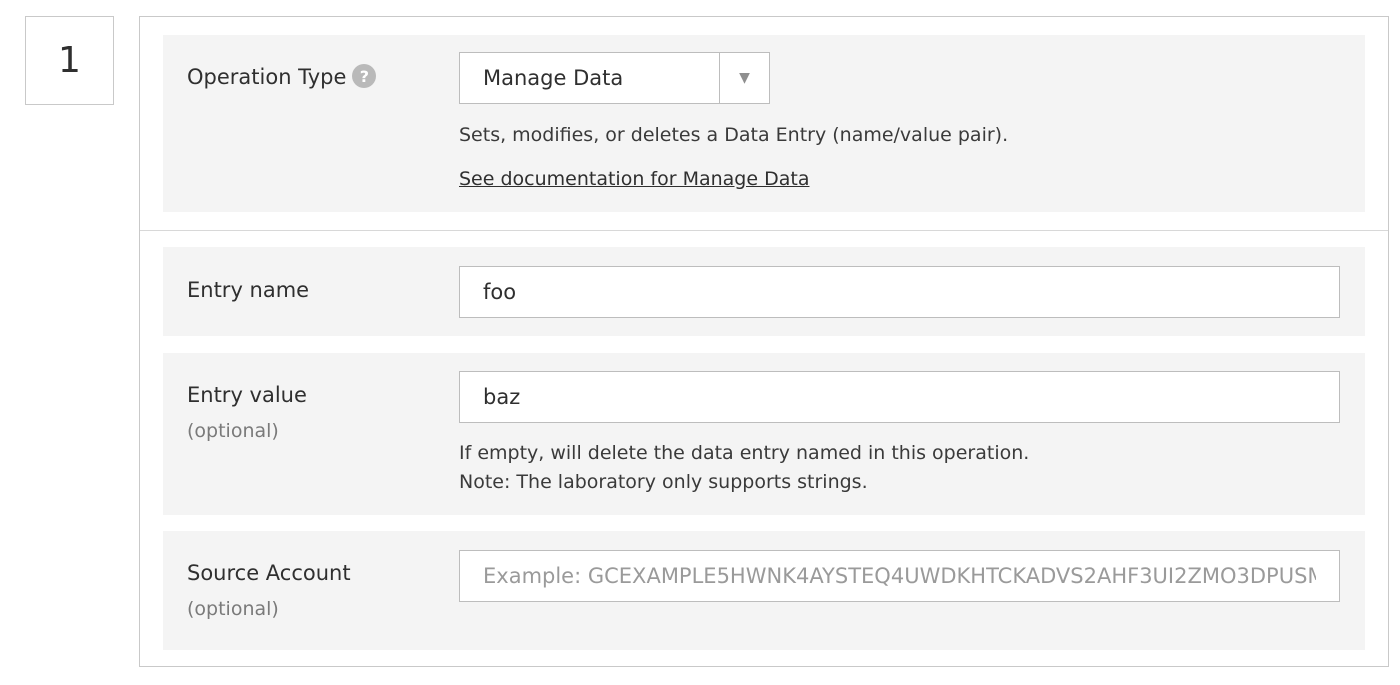 The height and width of the screenshot is (685, 1400). Describe the element at coordinates (233, 431) in the screenshot. I see `entry-value-optional-label: (optional)` at that location.